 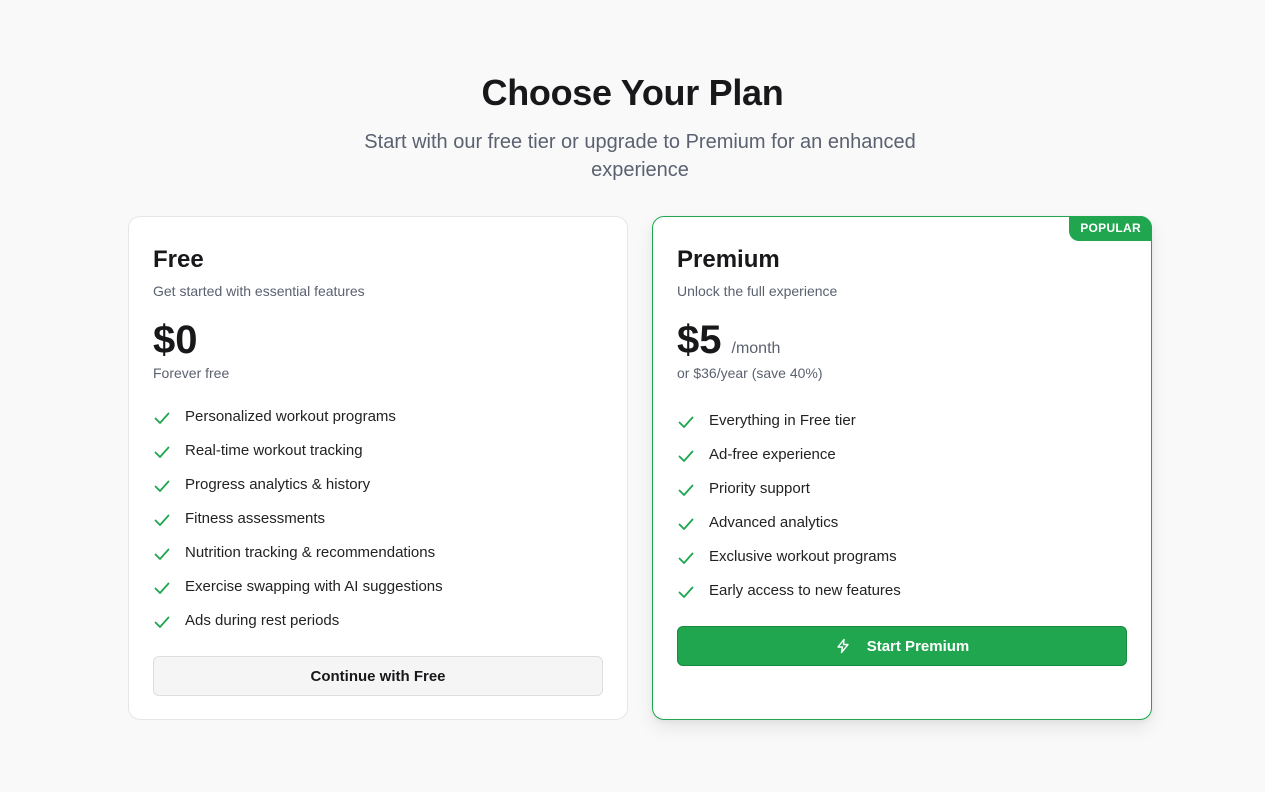 What do you see at coordinates (255, 518) in the screenshot?
I see `feature-label: Fitness assessments` at bounding box center [255, 518].